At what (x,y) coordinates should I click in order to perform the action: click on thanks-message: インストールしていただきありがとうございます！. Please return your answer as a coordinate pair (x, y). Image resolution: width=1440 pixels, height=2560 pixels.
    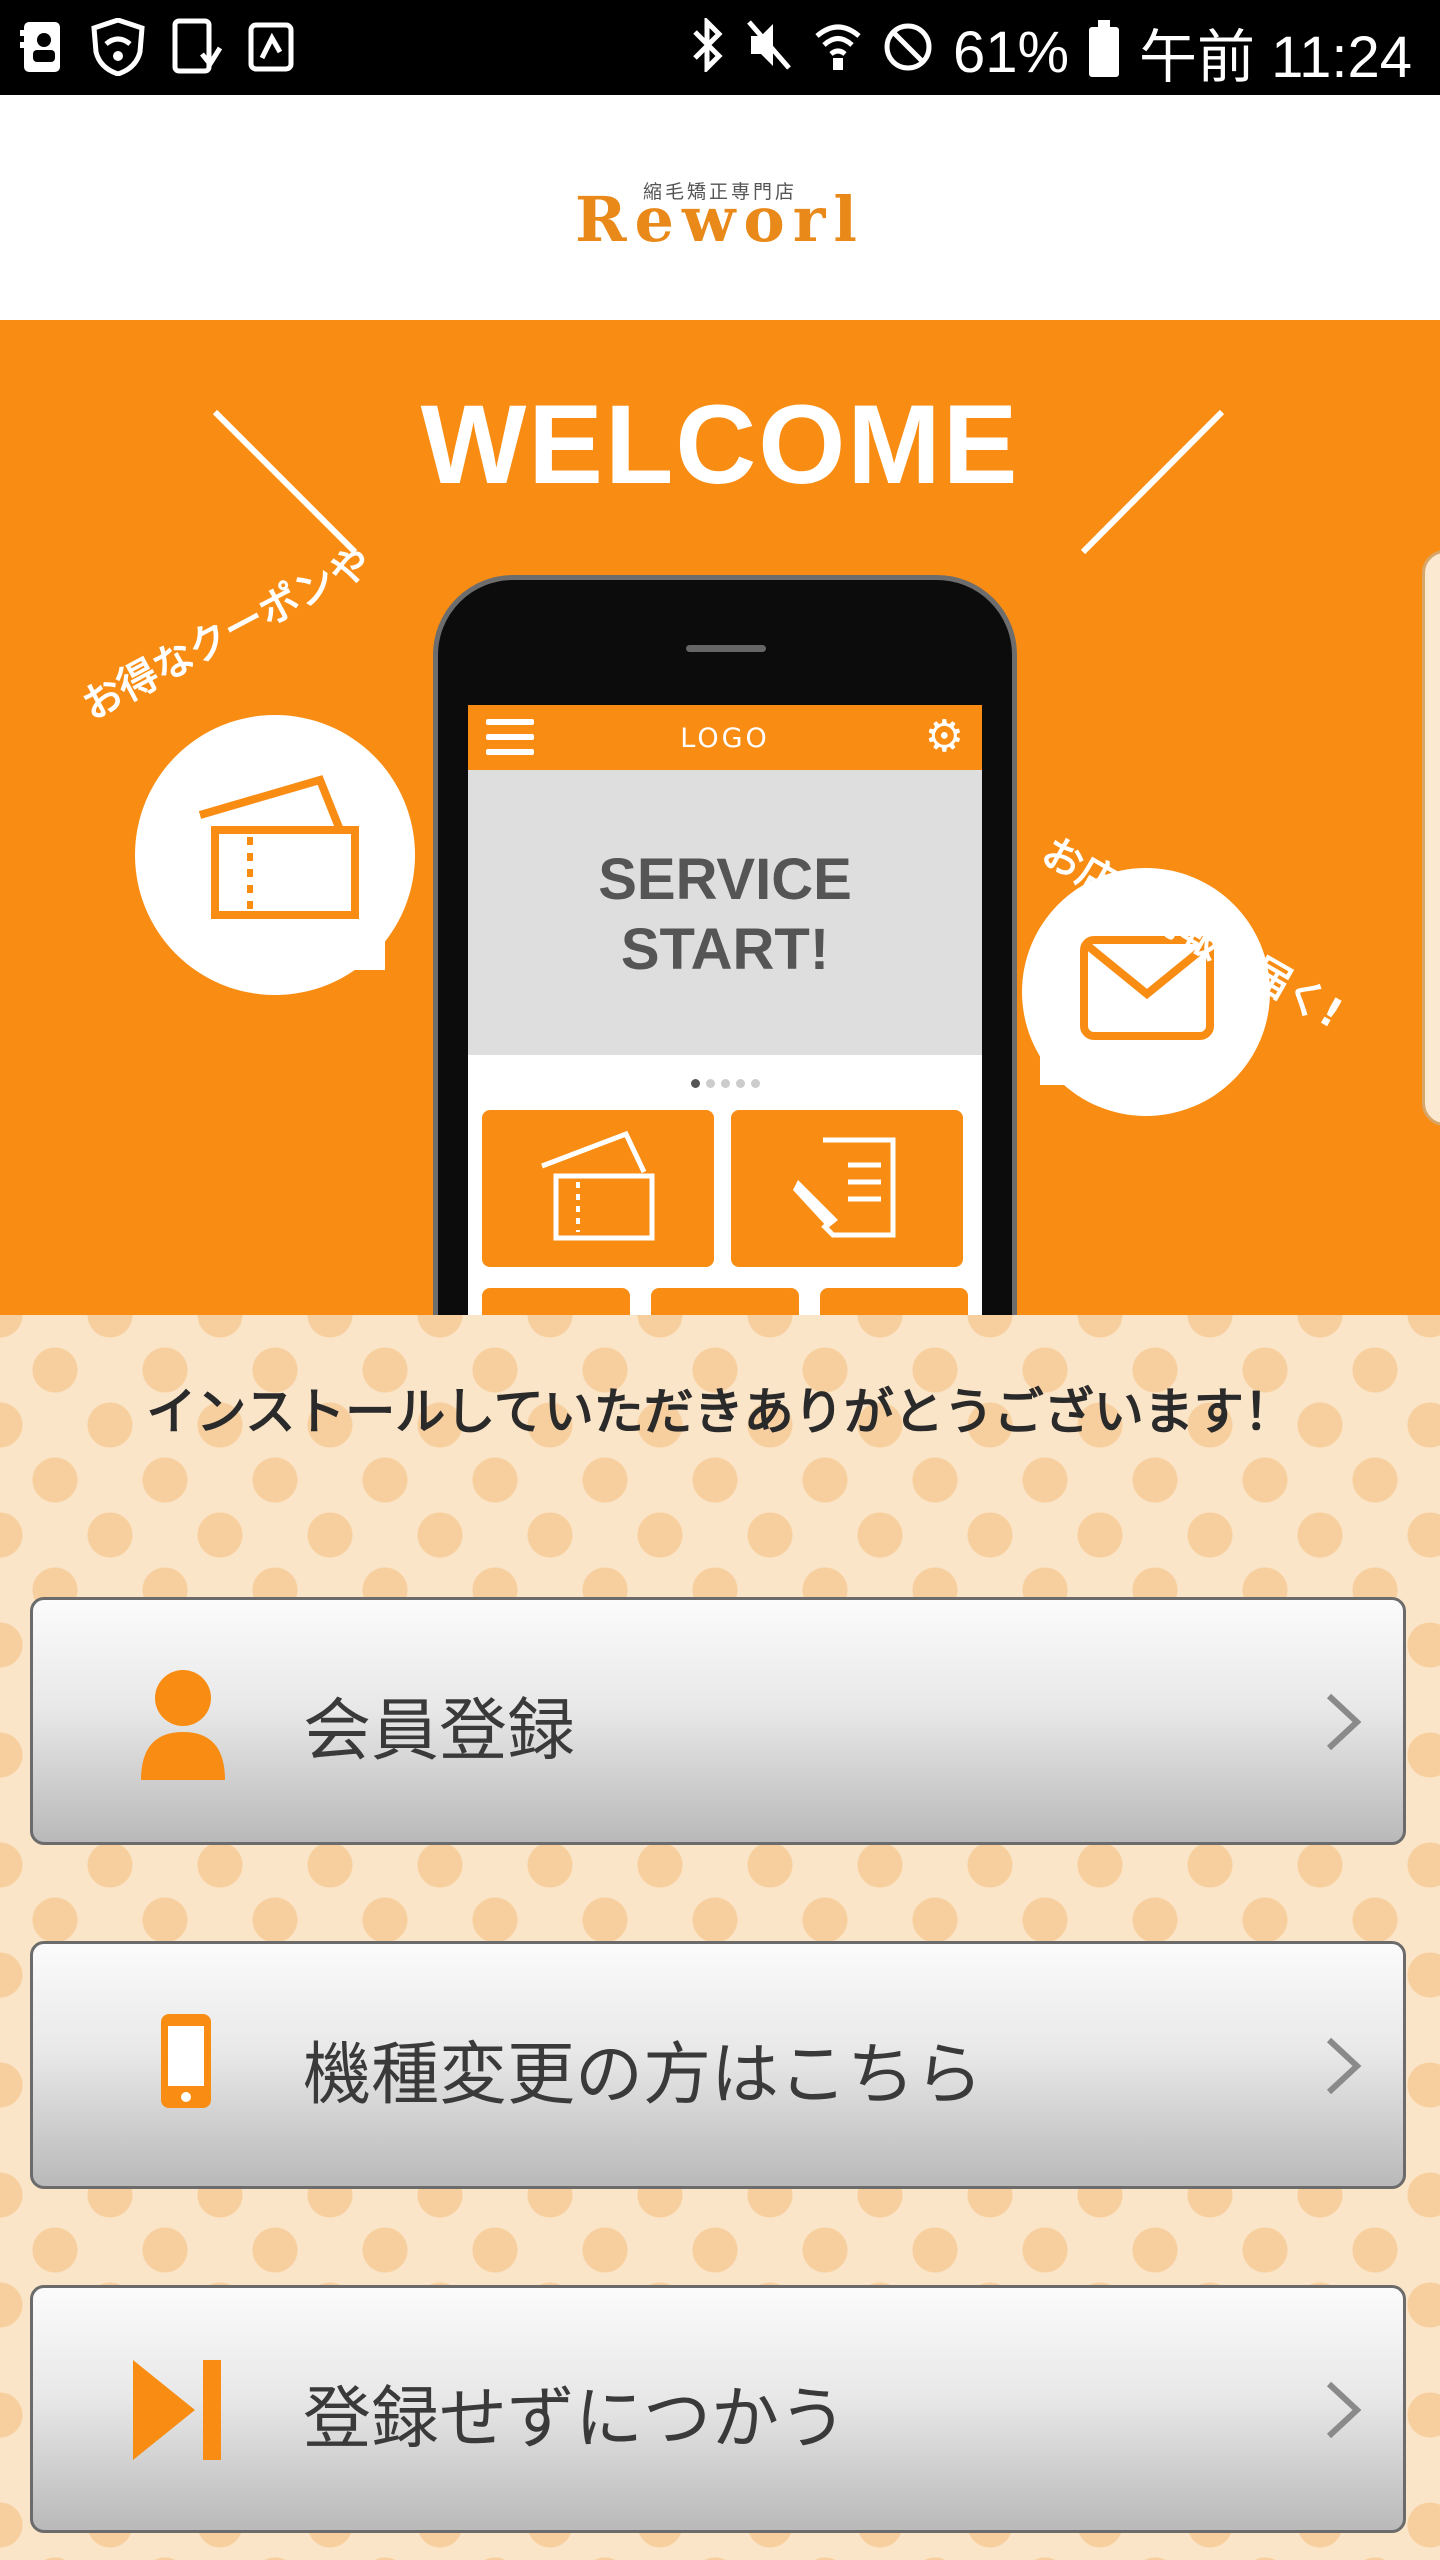
    Looking at the image, I should click on (720, 1412).